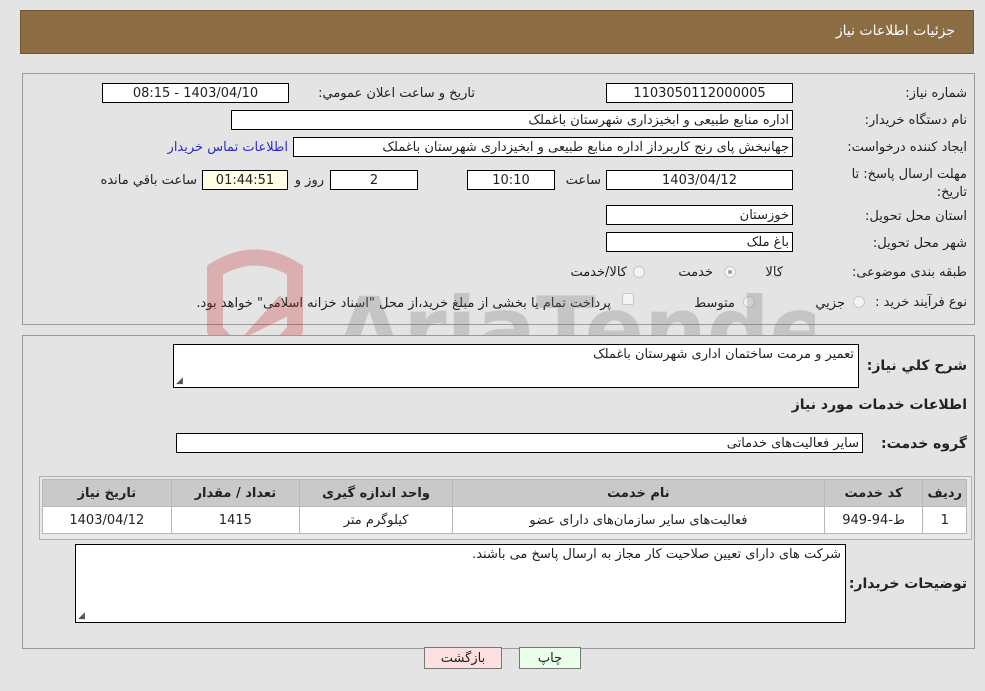 Image resolution: width=985 pixels, height=691 pixels. What do you see at coordinates (376, 493) in the screenshot?
I see `col-header-unit: واحد اندازه گیری` at bounding box center [376, 493].